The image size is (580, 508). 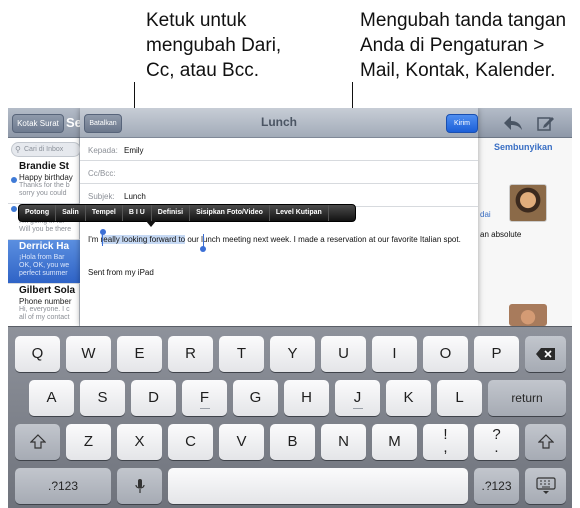 I want to click on quote-level-menu-item: Level Kutipan, so click(x=299, y=213).